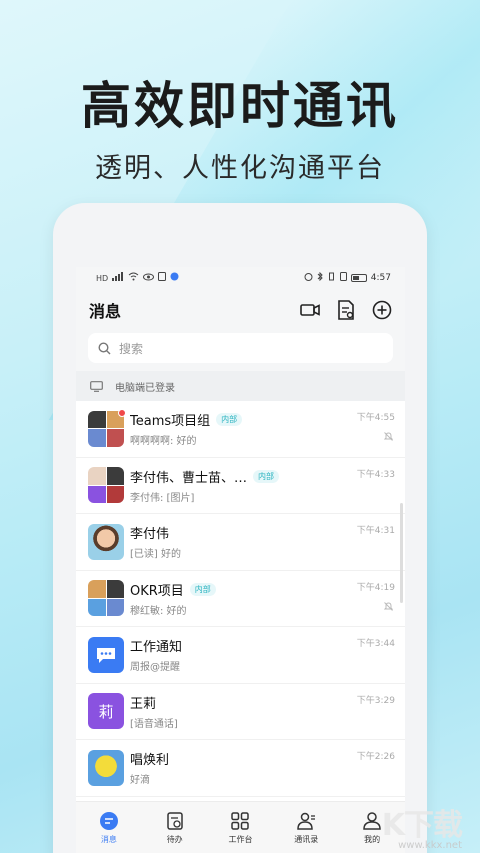 The height and width of the screenshot is (853, 480). I want to click on chat-row-work-notice: 工作通知 周报@提醒 下午3:44, so click(240, 655).